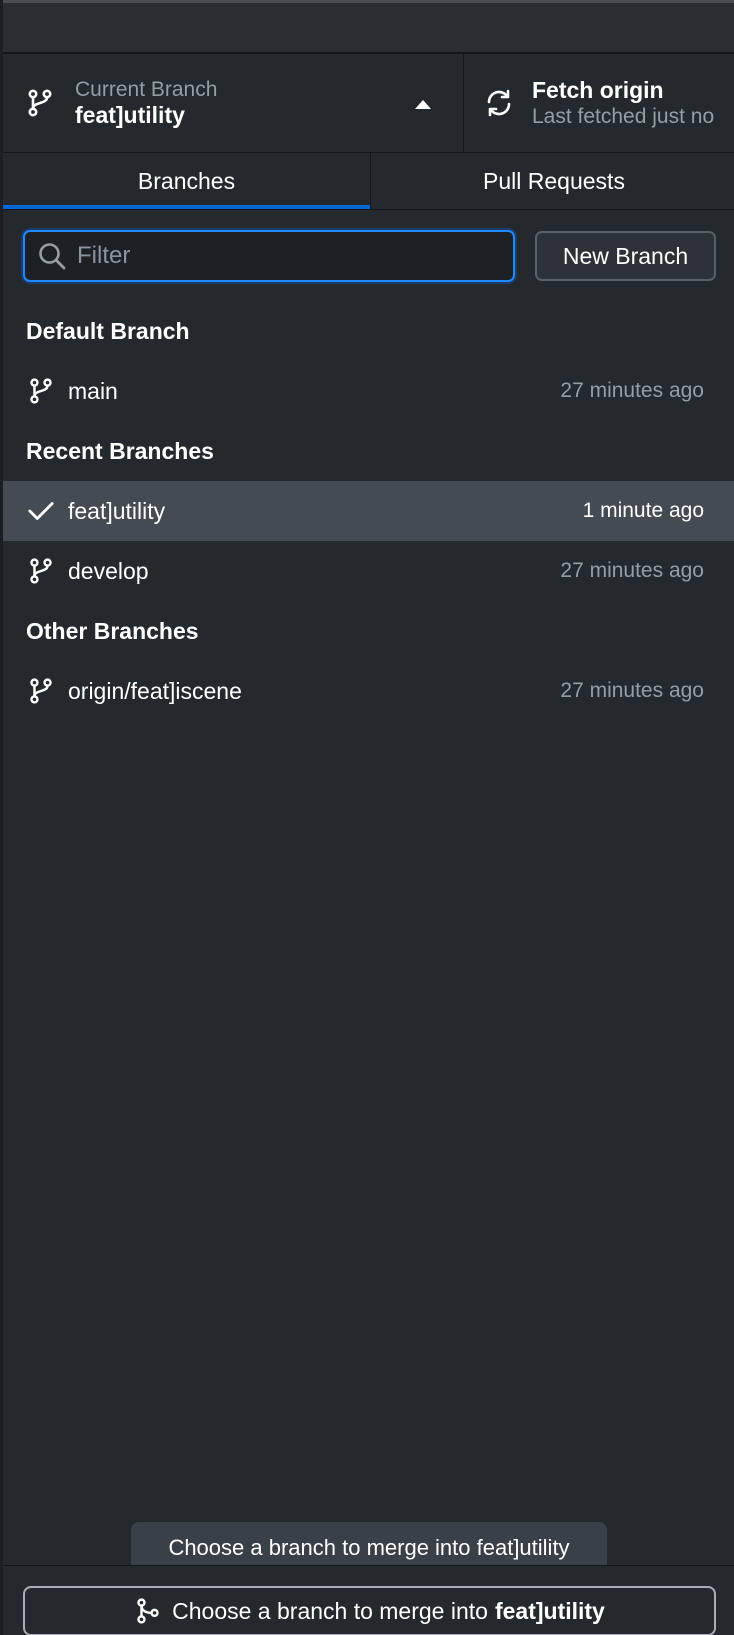  I want to click on tab-bar: Branches Pull Requests, so click(368, 181).